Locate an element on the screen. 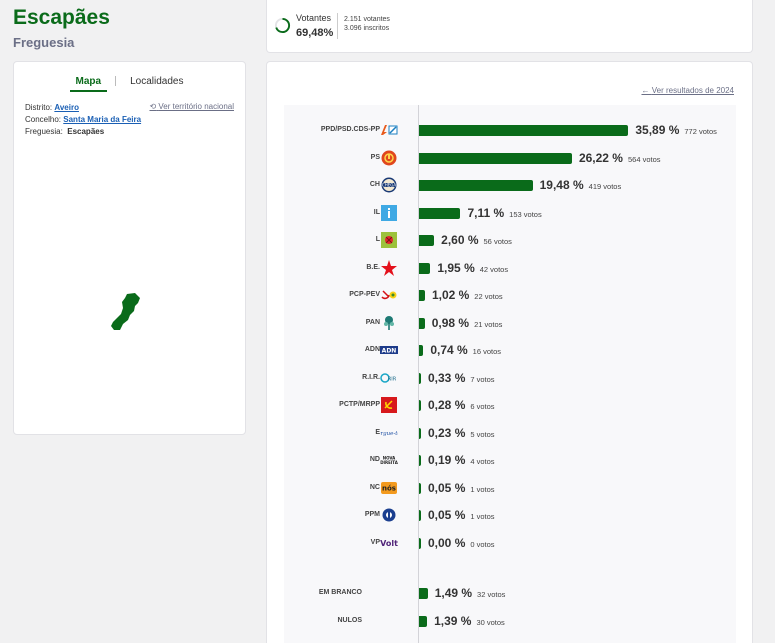 The image size is (775, 643). result-percent: 19,48 % 419 votos is located at coordinates (581, 185).